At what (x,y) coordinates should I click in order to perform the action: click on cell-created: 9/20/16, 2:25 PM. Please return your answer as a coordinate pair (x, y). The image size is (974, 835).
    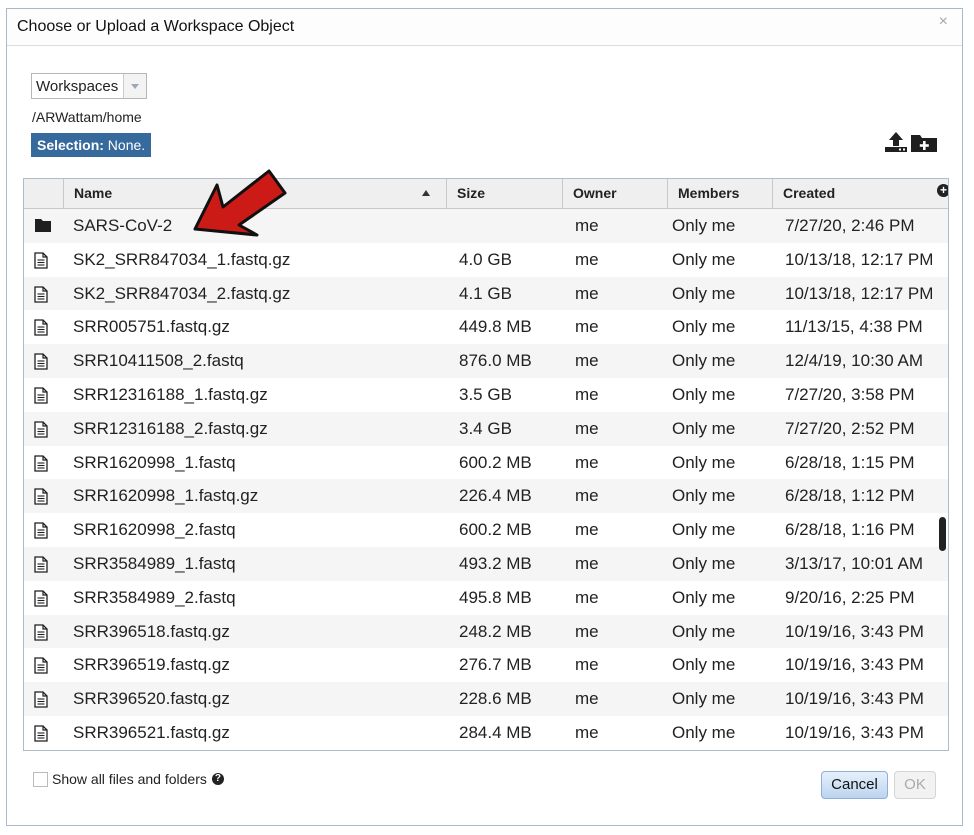
    Looking at the image, I should click on (850, 597).